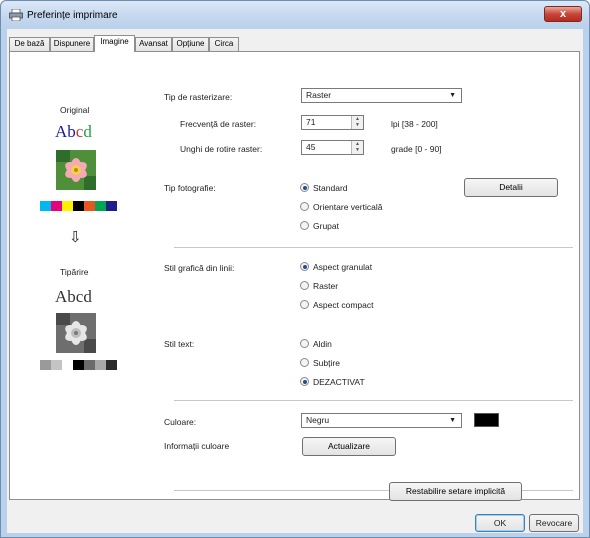  I want to click on cancel-button: Revocare, so click(554, 523).